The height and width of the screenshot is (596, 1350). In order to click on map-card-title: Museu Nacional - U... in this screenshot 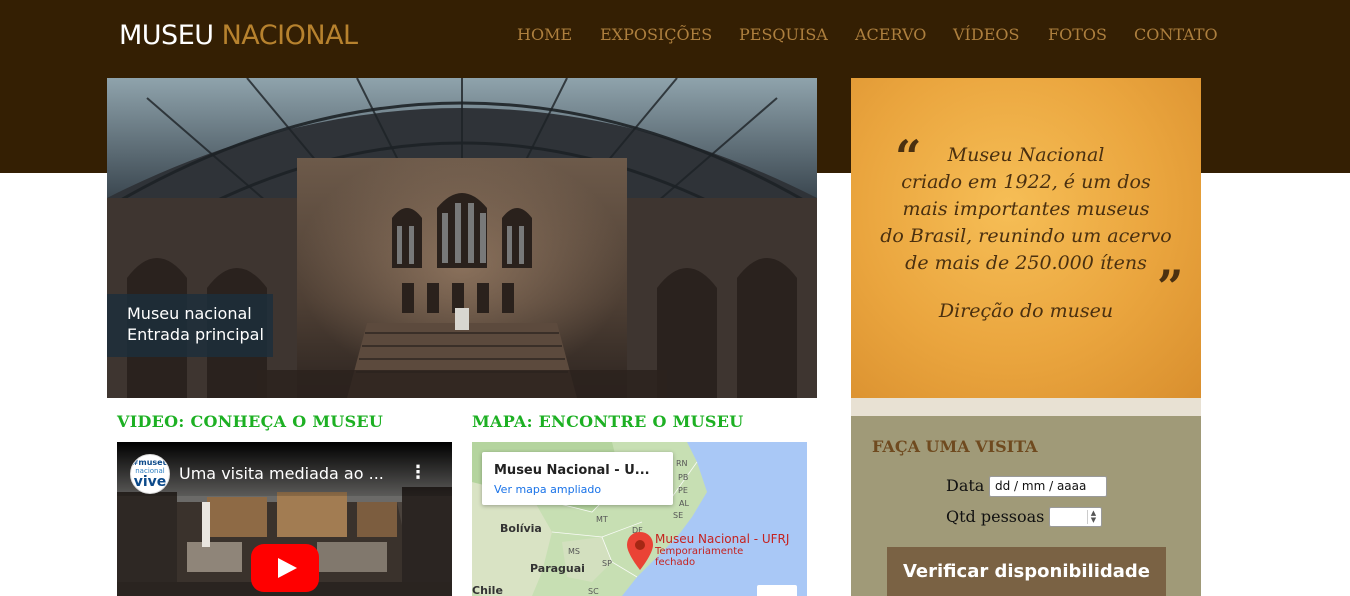, I will do `click(572, 470)`.